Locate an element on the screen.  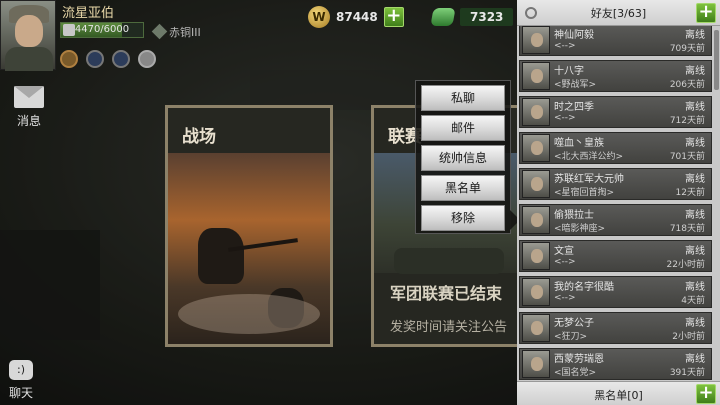
friend-group: <狂刀> is located at coordinates (571, 337).